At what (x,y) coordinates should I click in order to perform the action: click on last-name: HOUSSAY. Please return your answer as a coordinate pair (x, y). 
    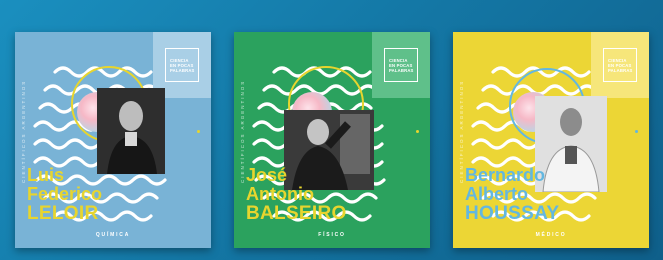
    Looking at the image, I should click on (512, 213).